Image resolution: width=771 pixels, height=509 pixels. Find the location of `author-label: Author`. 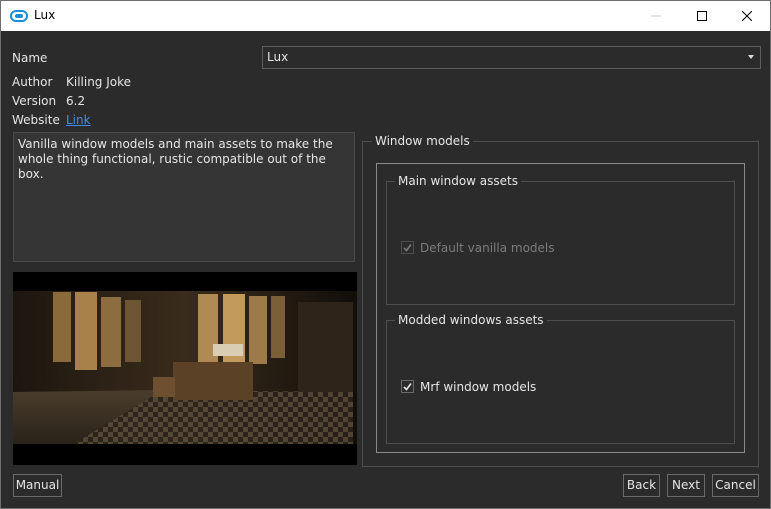

author-label: Author is located at coordinates (32, 82).